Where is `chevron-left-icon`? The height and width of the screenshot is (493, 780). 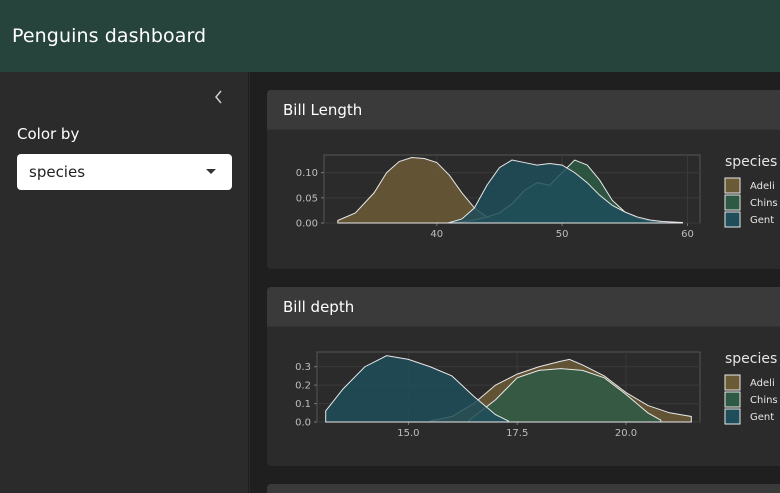
chevron-left-icon is located at coordinates (219, 97).